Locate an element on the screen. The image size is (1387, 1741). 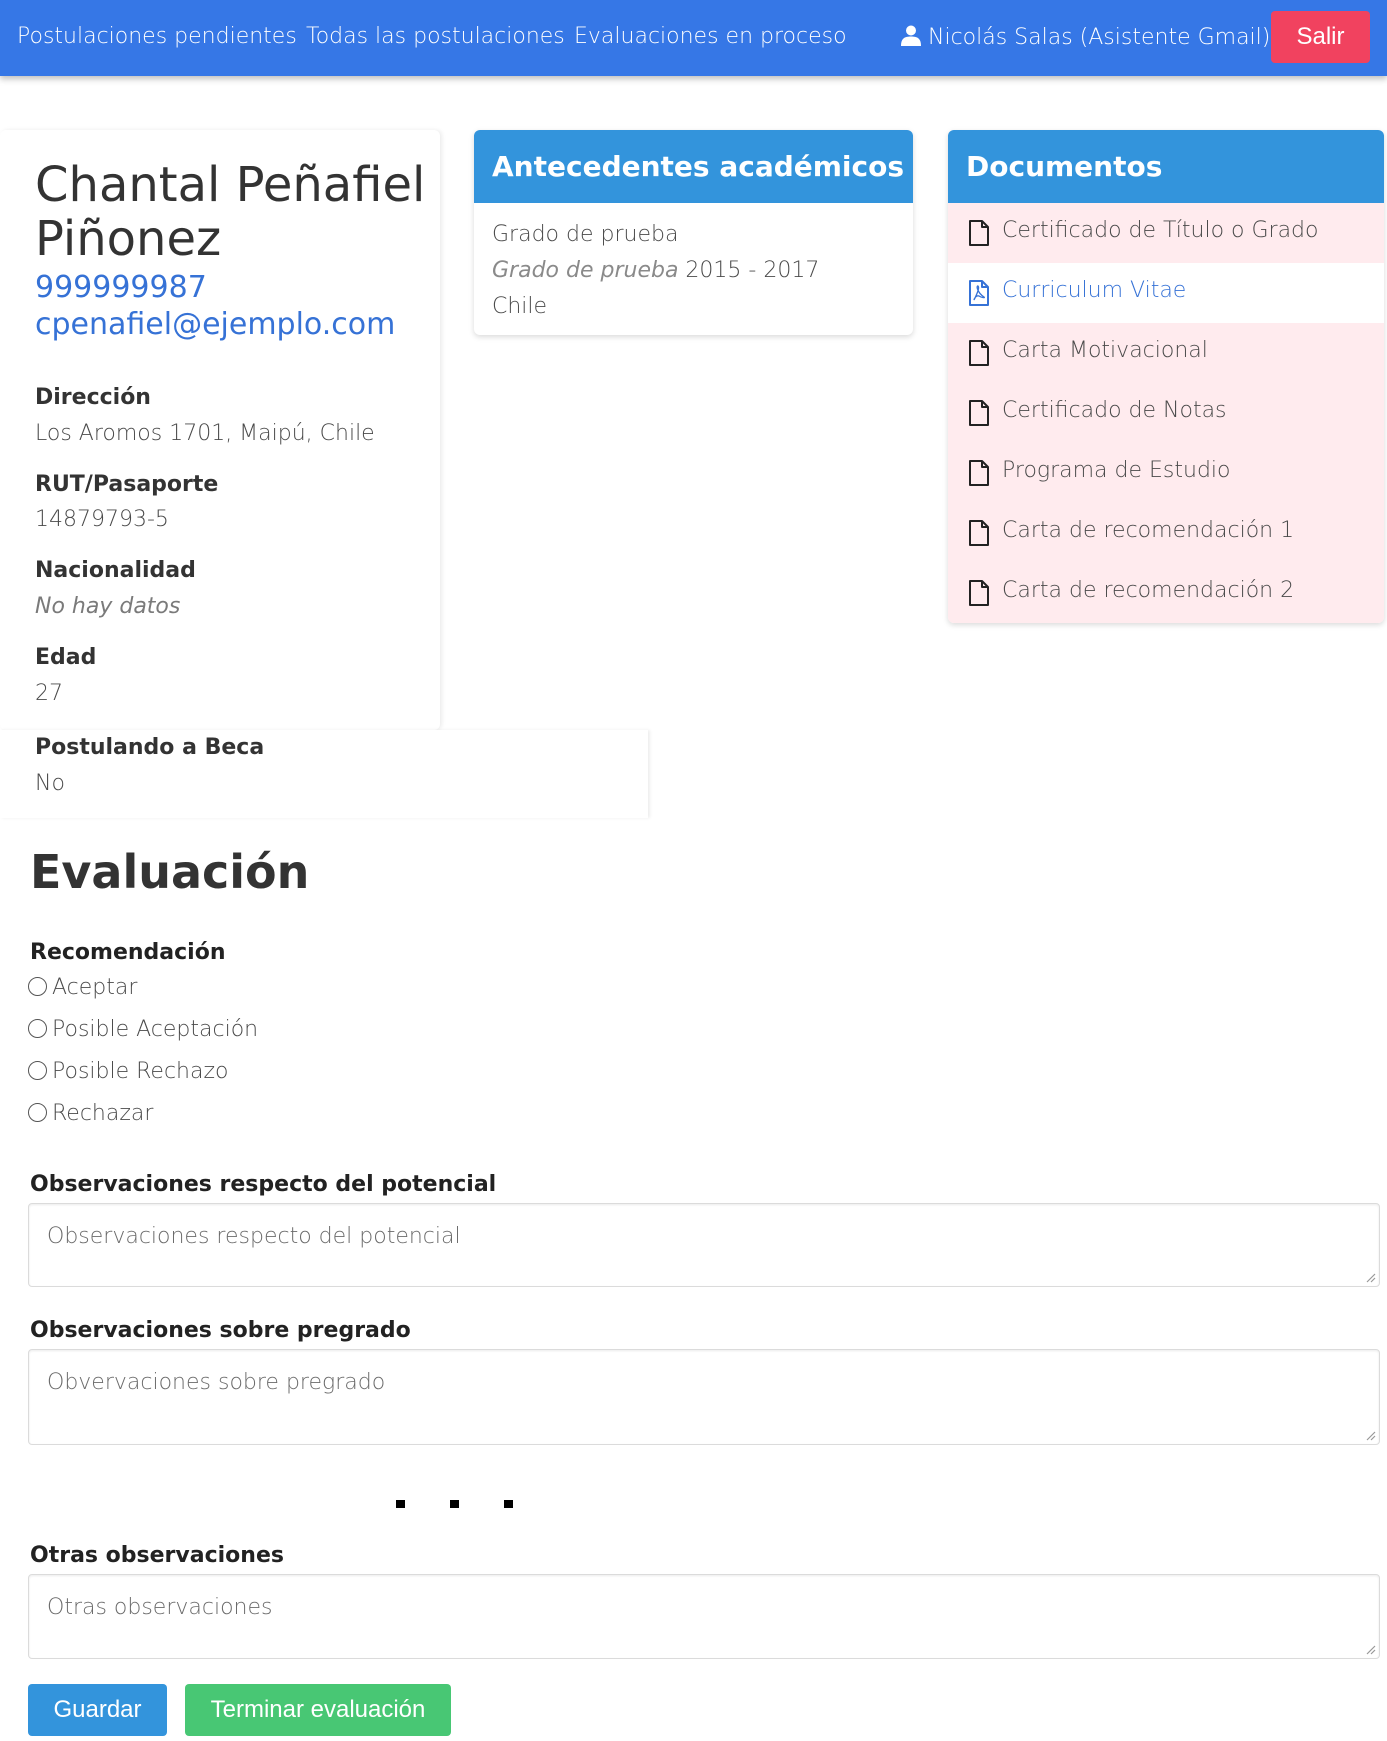
document-label: Carta Motivacional is located at coordinates (1105, 350).